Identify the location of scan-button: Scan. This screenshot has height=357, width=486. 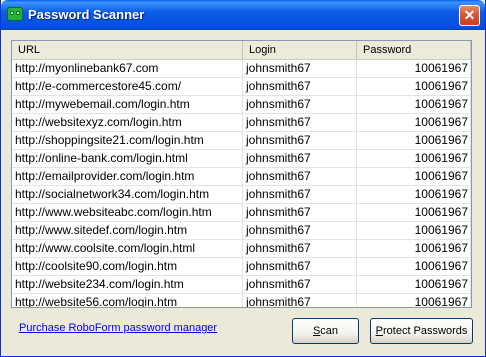
(325, 331).